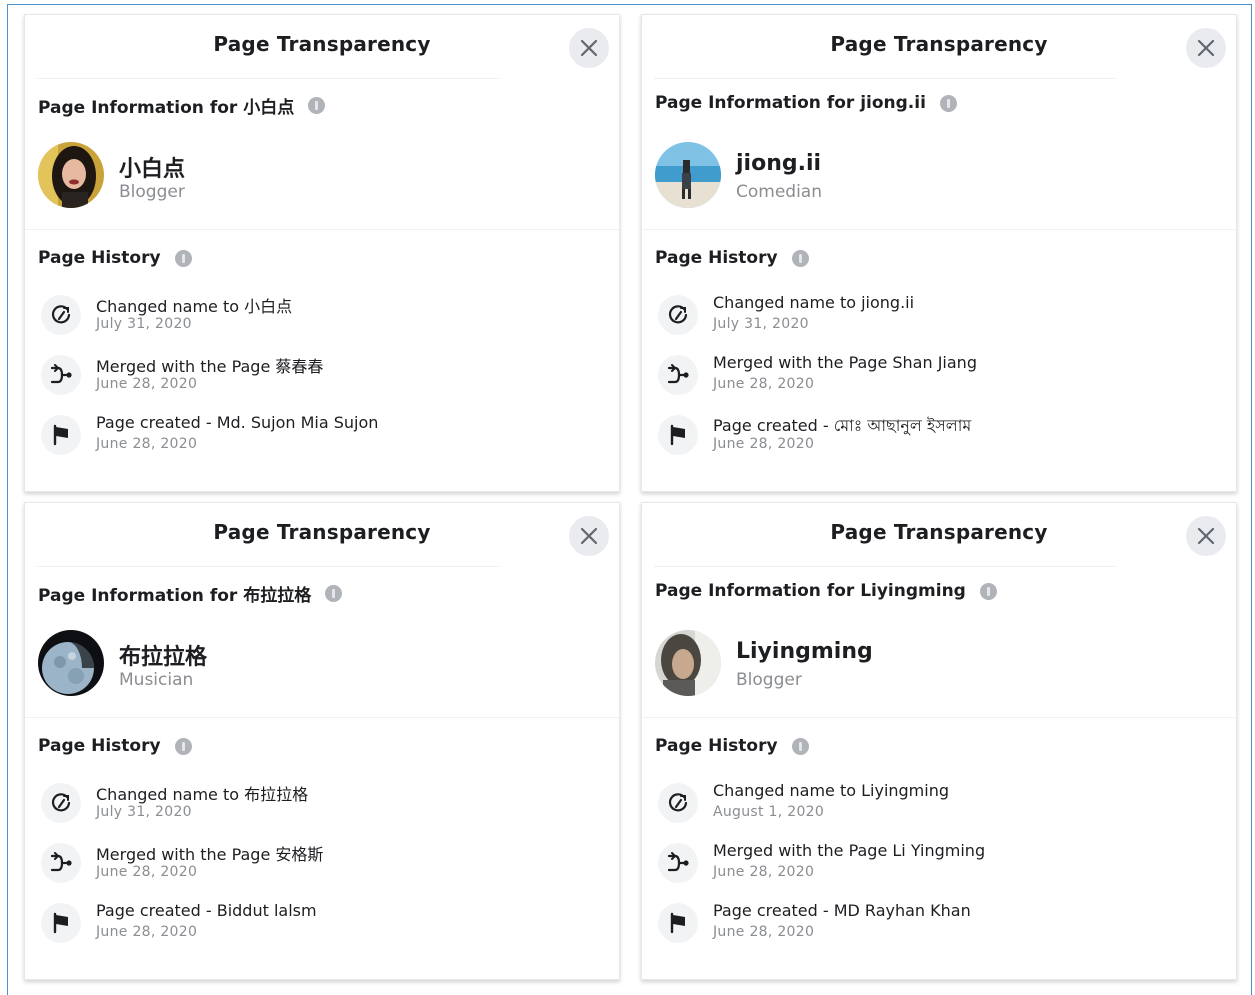 Image resolution: width=1255 pixels, height=995 pixels. I want to click on history-text: Merged with the Page Shan Jiang, so click(845, 362).